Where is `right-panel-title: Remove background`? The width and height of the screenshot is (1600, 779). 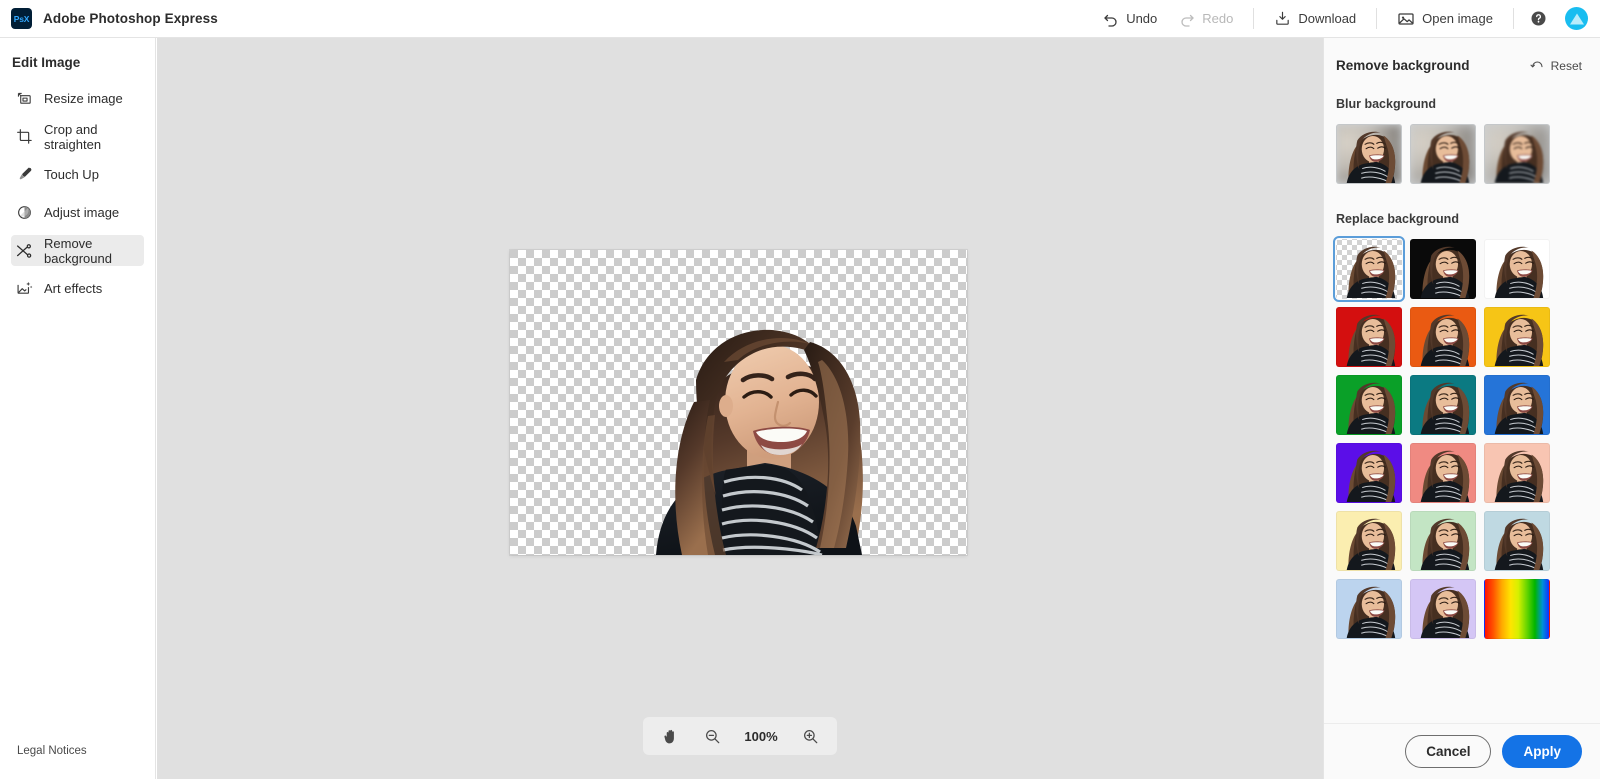 right-panel-title: Remove background is located at coordinates (1403, 65).